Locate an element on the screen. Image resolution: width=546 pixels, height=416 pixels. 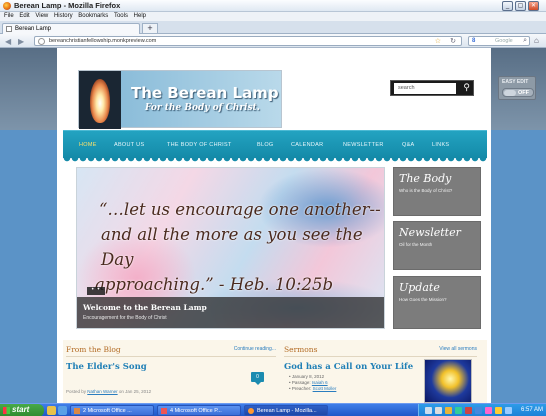
nav-qa: Q&A is located at coordinates (408, 145).